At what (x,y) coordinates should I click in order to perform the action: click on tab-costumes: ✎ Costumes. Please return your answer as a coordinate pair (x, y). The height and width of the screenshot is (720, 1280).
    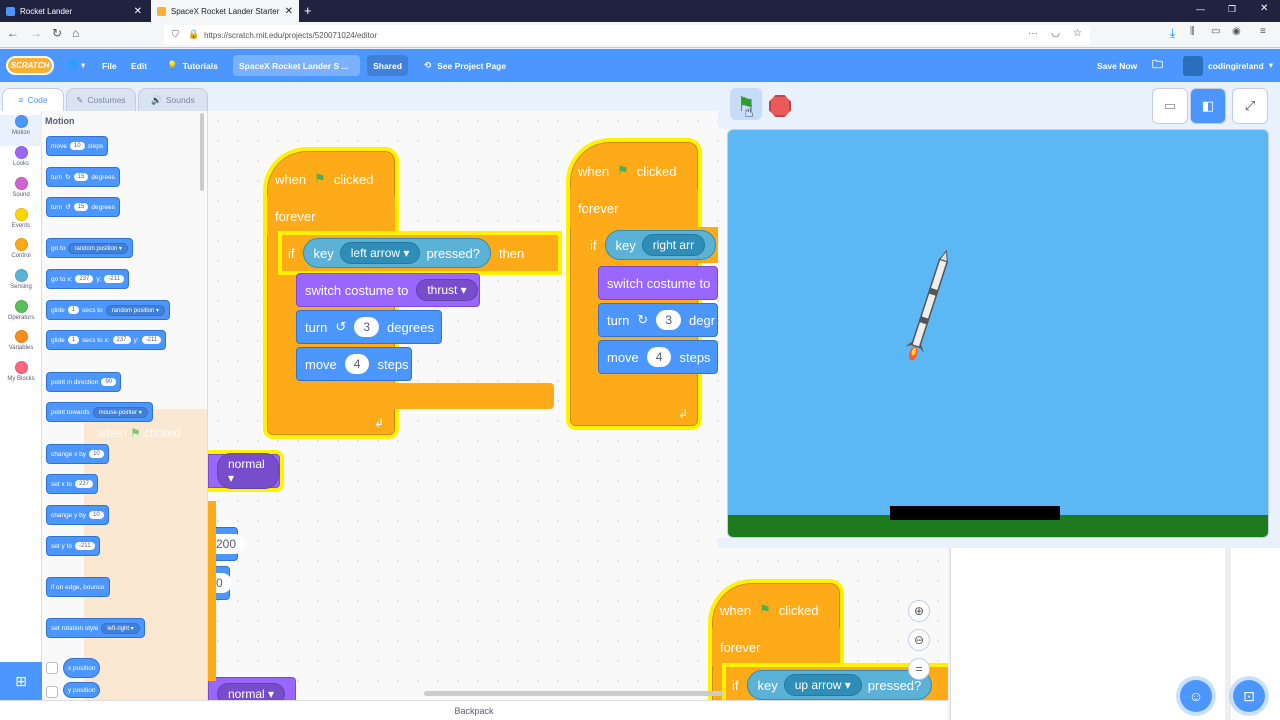
    Looking at the image, I should click on (101, 99).